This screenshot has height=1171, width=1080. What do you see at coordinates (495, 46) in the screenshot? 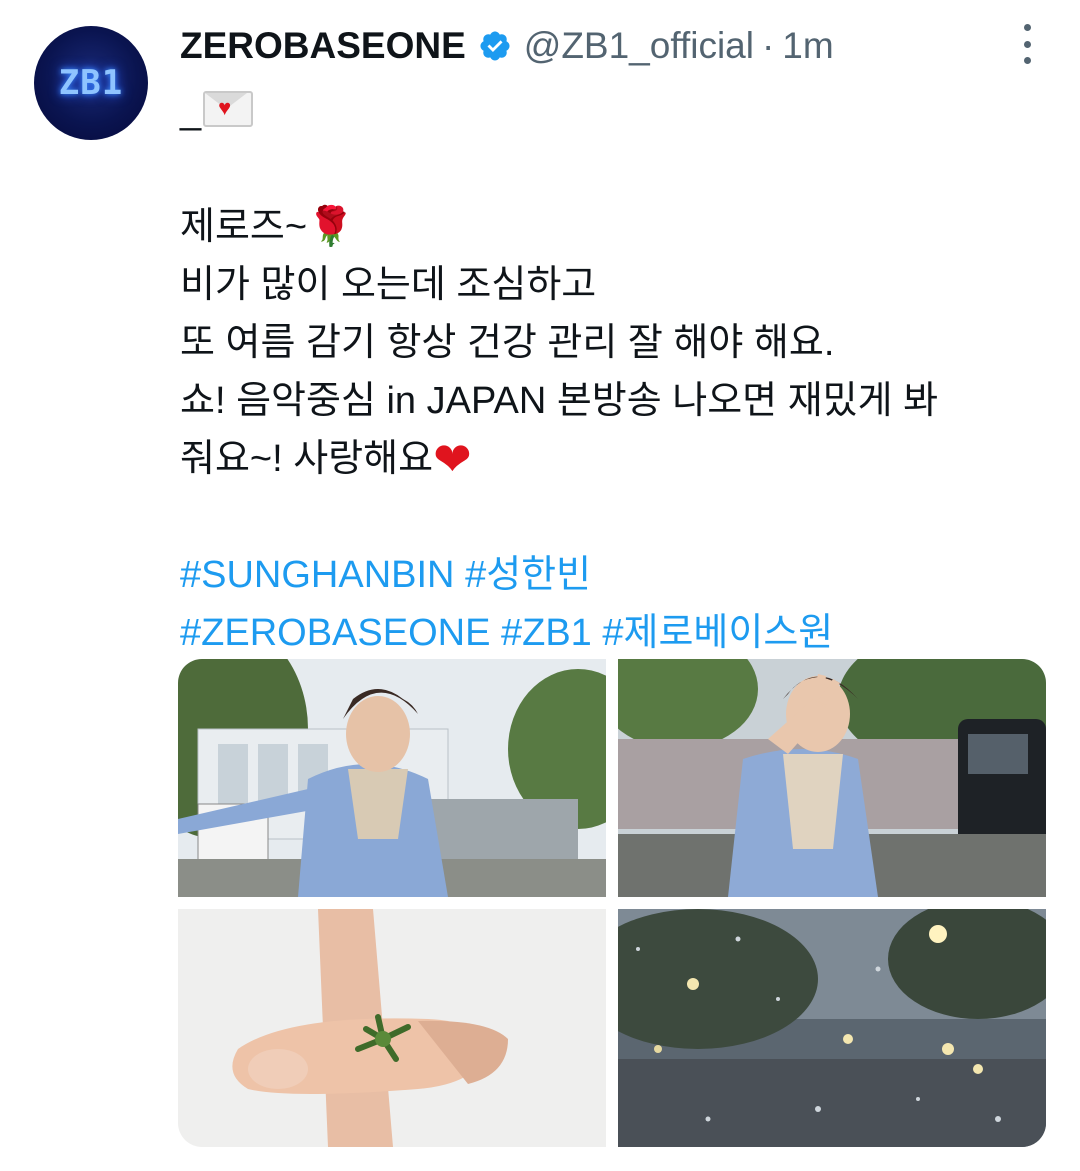
I see `verified-badge-icon` at bounding box center [495, 46].